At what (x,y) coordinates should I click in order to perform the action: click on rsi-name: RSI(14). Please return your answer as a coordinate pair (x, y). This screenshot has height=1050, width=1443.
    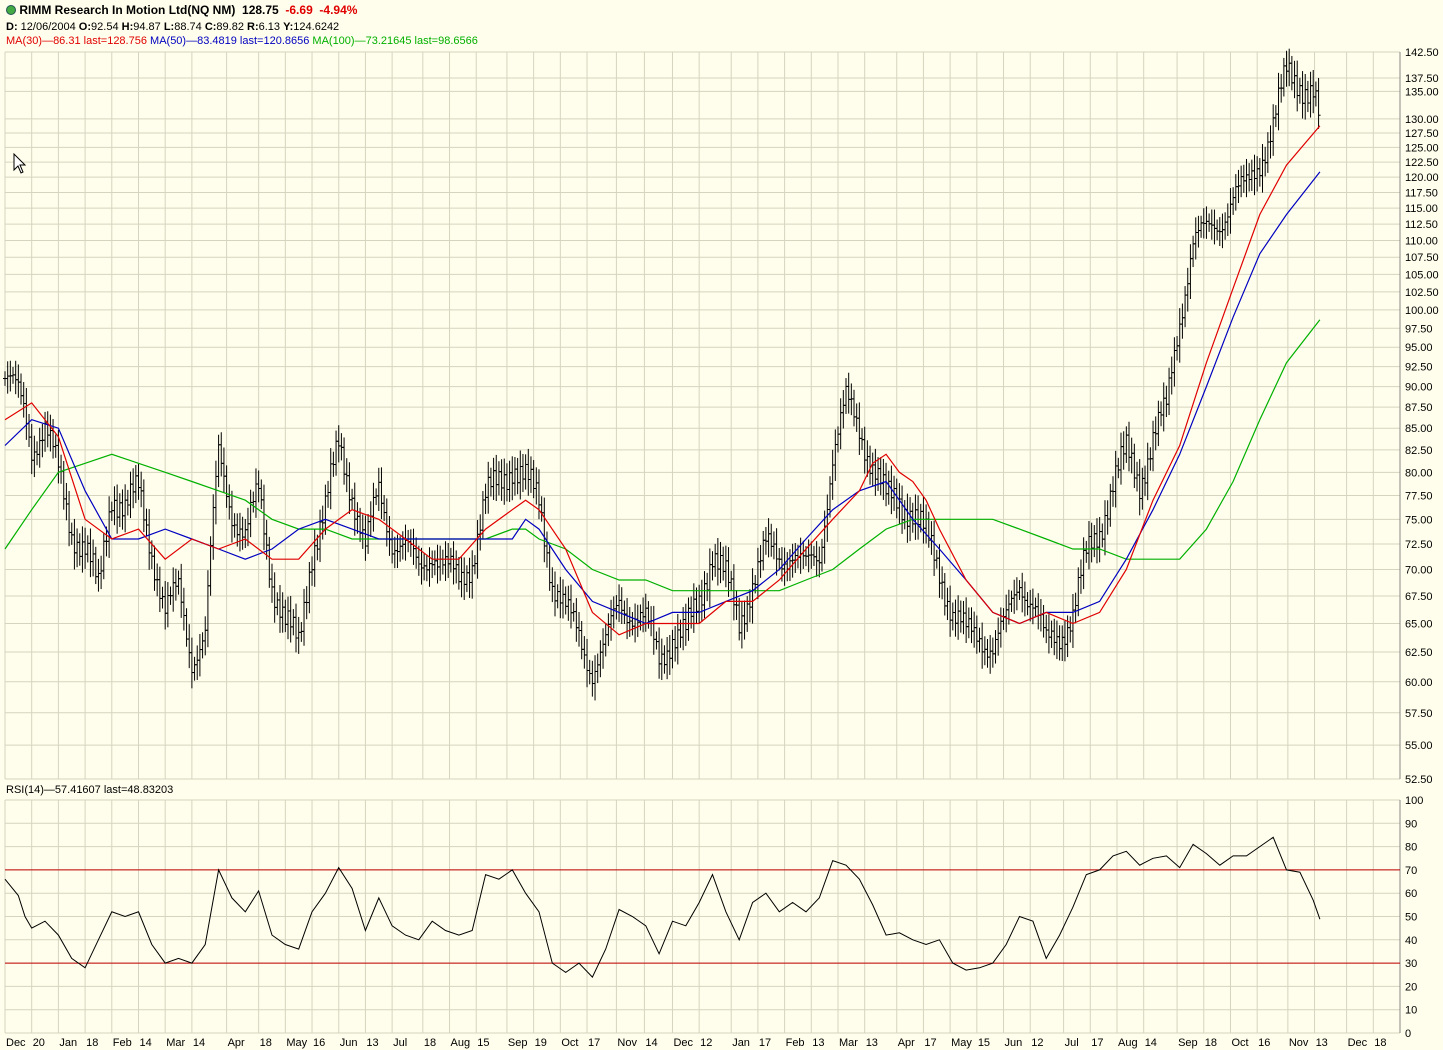
    Looking at the image, I should click on (25, 790).